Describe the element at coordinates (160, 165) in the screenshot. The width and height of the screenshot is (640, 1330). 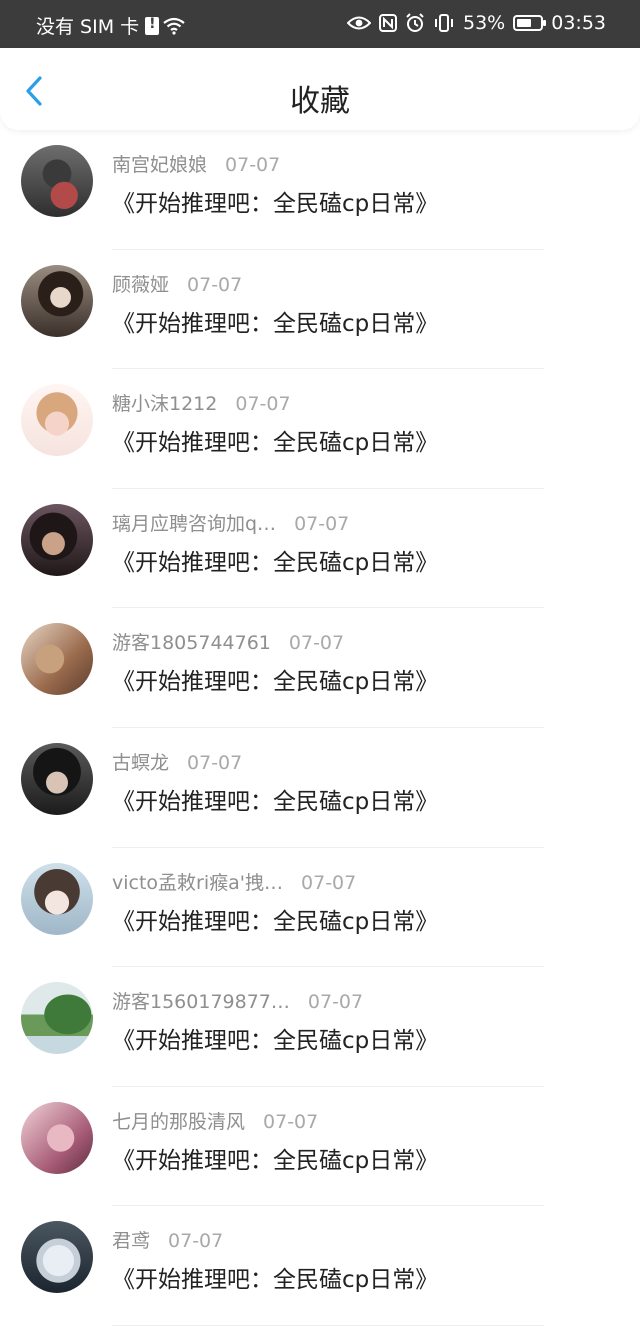
I see `user-name: 南宫妃娘娘` at that location.